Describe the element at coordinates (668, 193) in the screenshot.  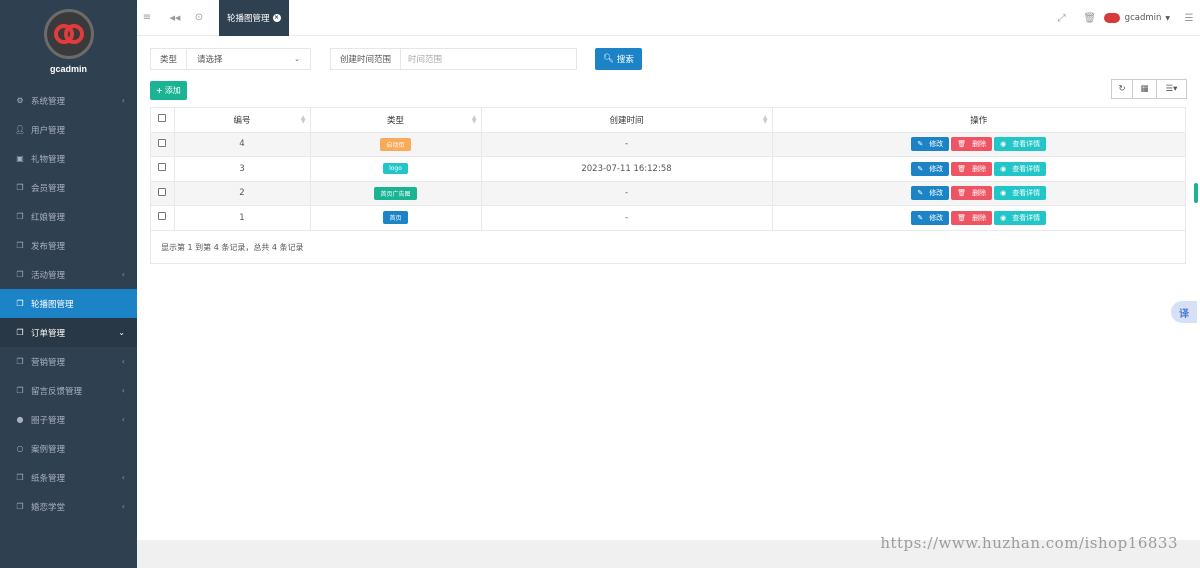
I see `table-row: 2 首页广告图 - ✎ 修改 🗑︎ 删除 ◉ 查看详情` at that location.